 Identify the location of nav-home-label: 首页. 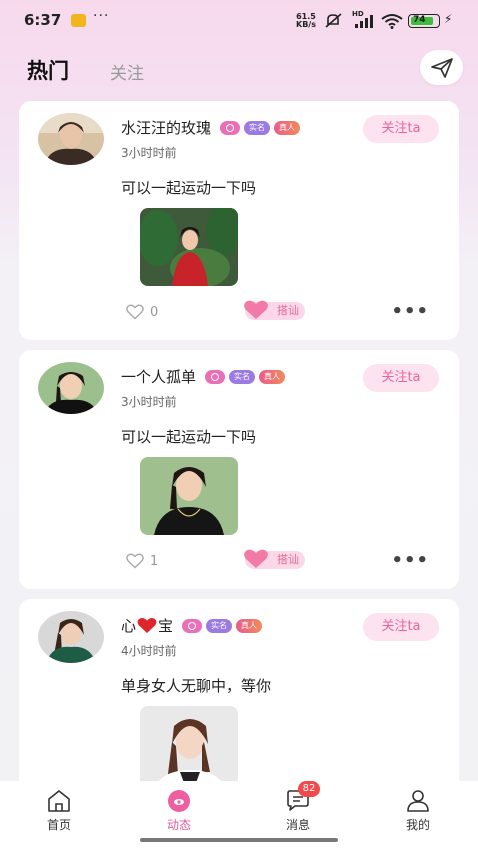
(58, 825).